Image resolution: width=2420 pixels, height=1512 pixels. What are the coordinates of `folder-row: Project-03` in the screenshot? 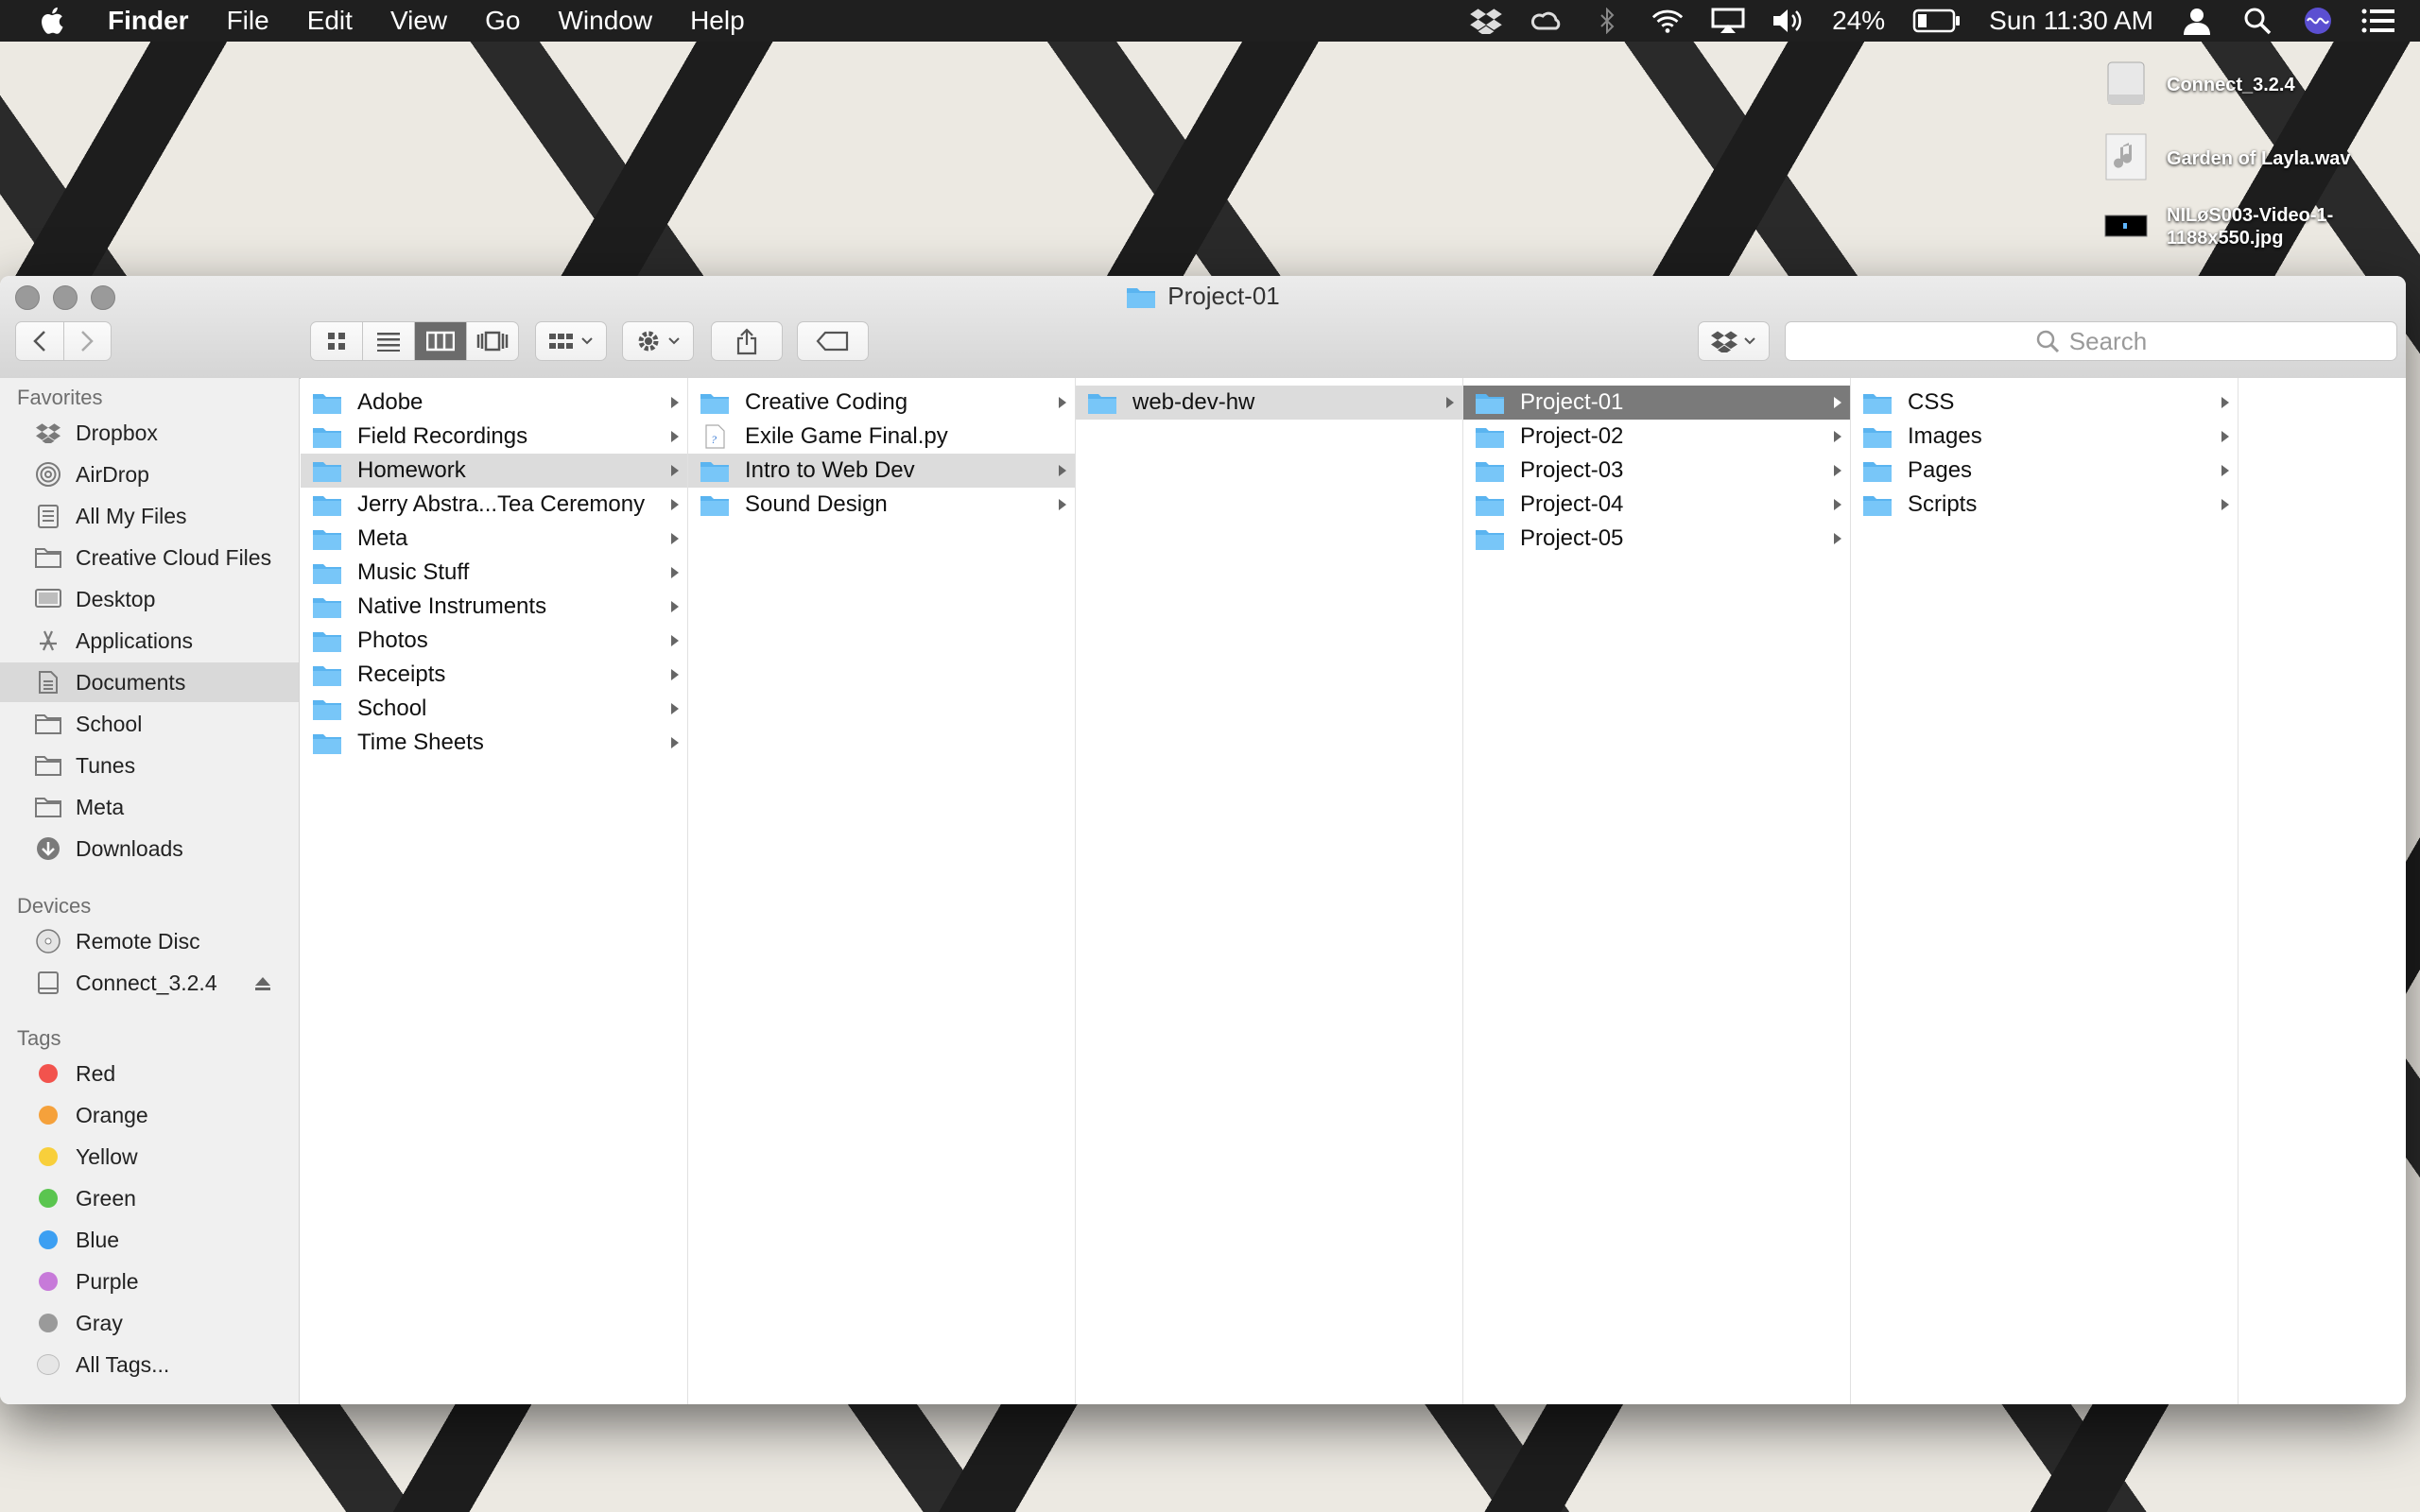 It's located at (1656, 471).